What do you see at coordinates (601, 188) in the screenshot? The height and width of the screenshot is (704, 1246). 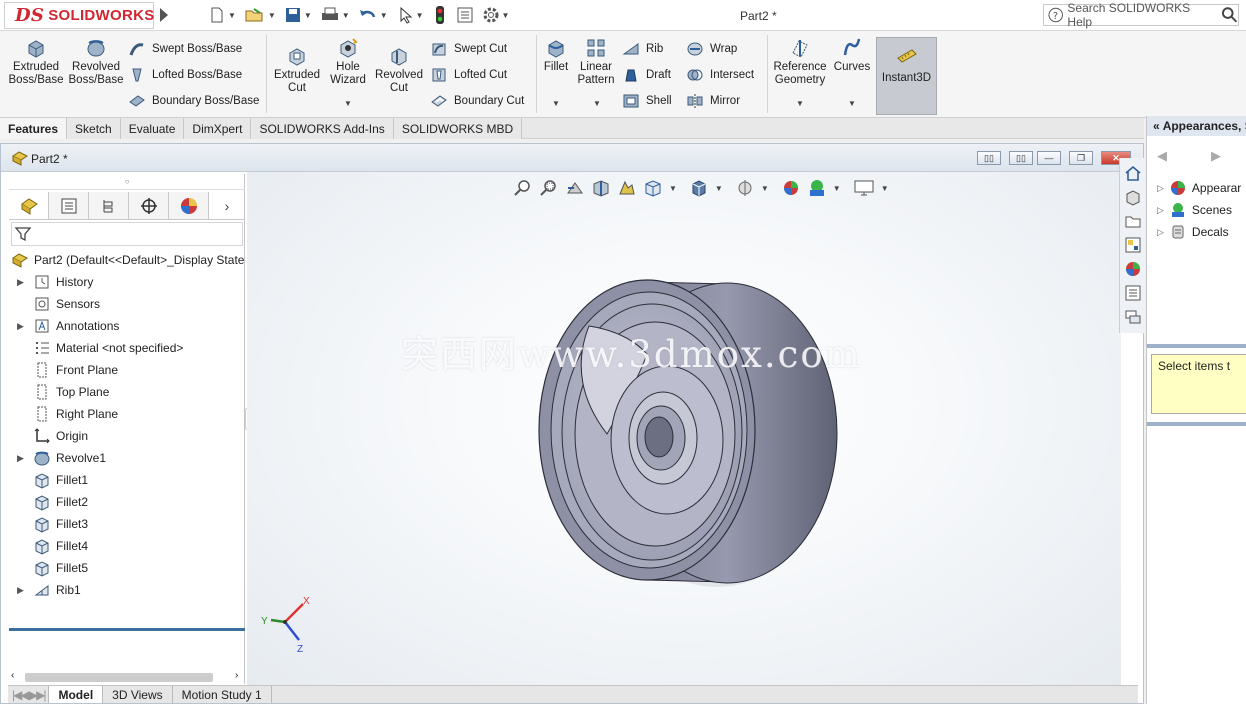 I see `section-view-icon` at bounding box center [601, 188].